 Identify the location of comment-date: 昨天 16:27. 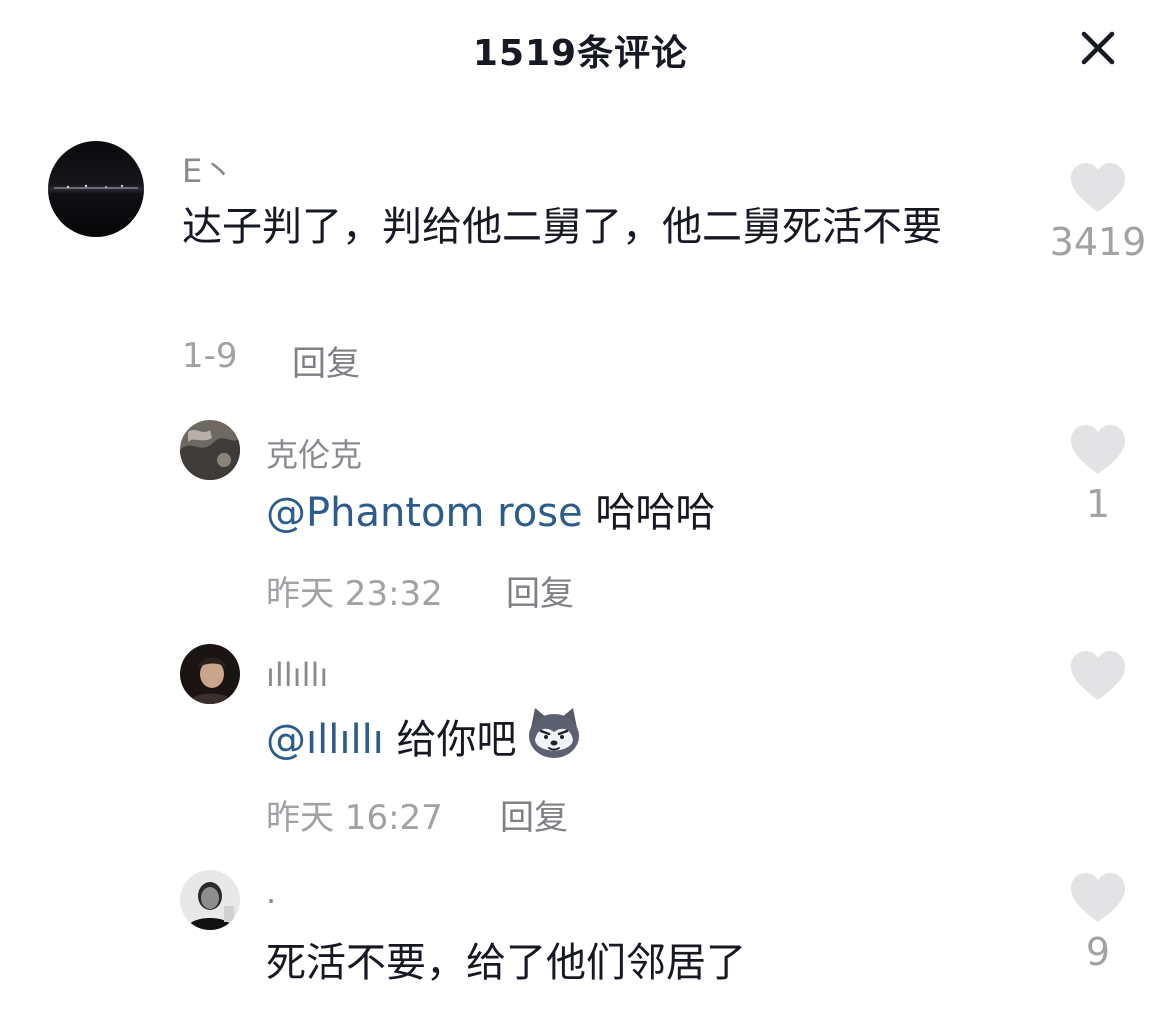
(354, 818).